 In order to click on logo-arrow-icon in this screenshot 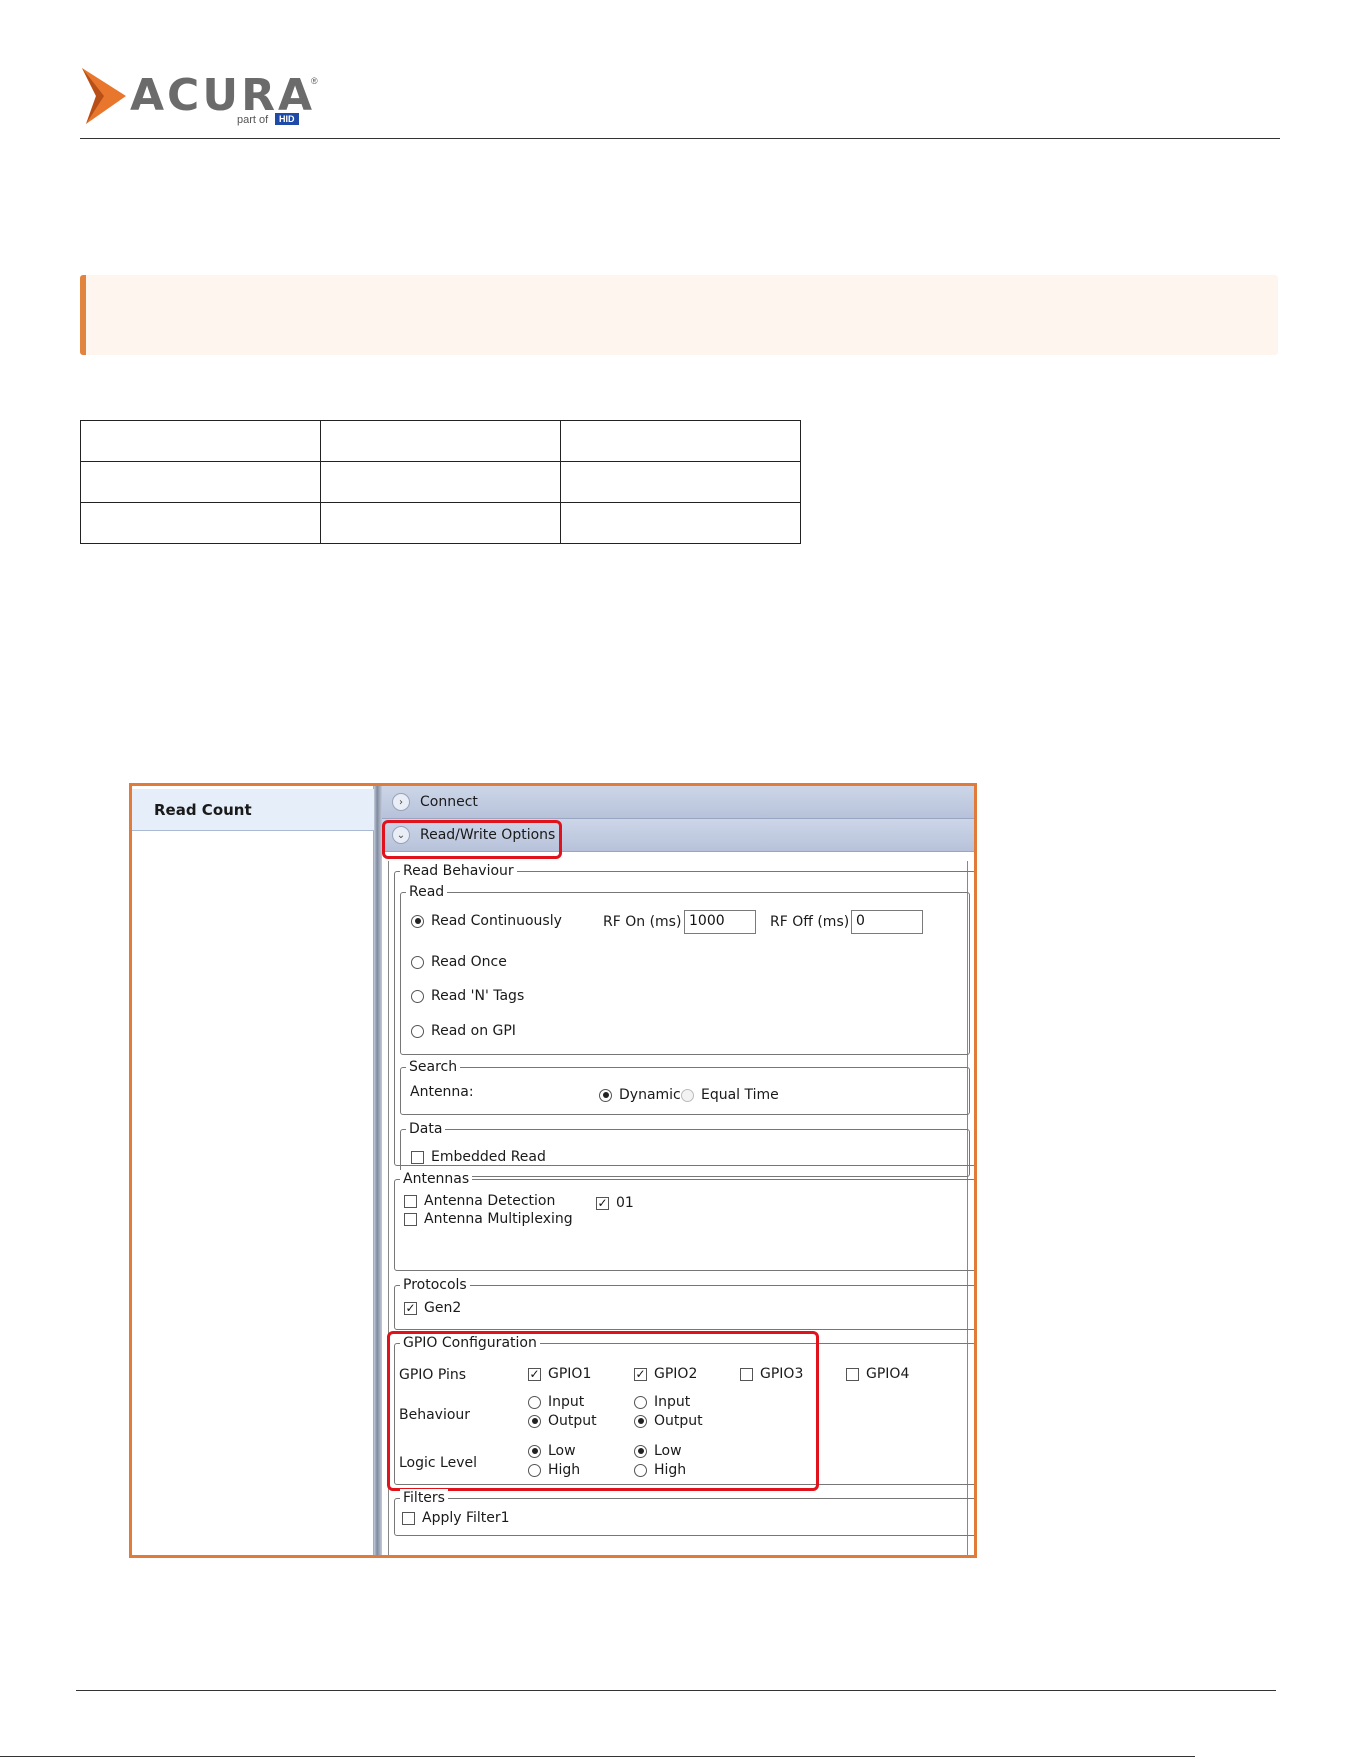, I will do `click(104, 96)`.